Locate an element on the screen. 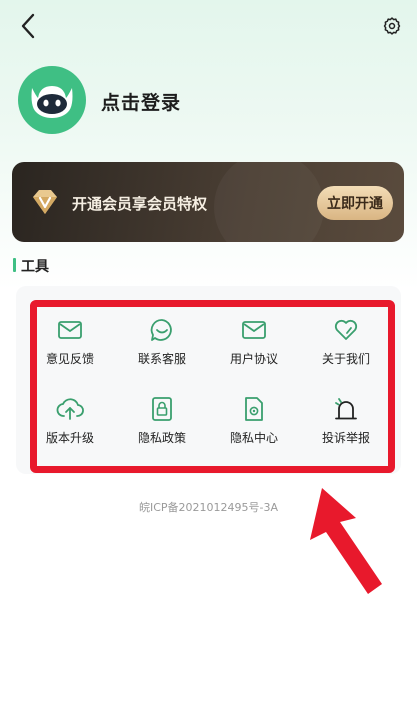 This screenshot has width=417, height=720. avatar is located at coordinates (52, 100).